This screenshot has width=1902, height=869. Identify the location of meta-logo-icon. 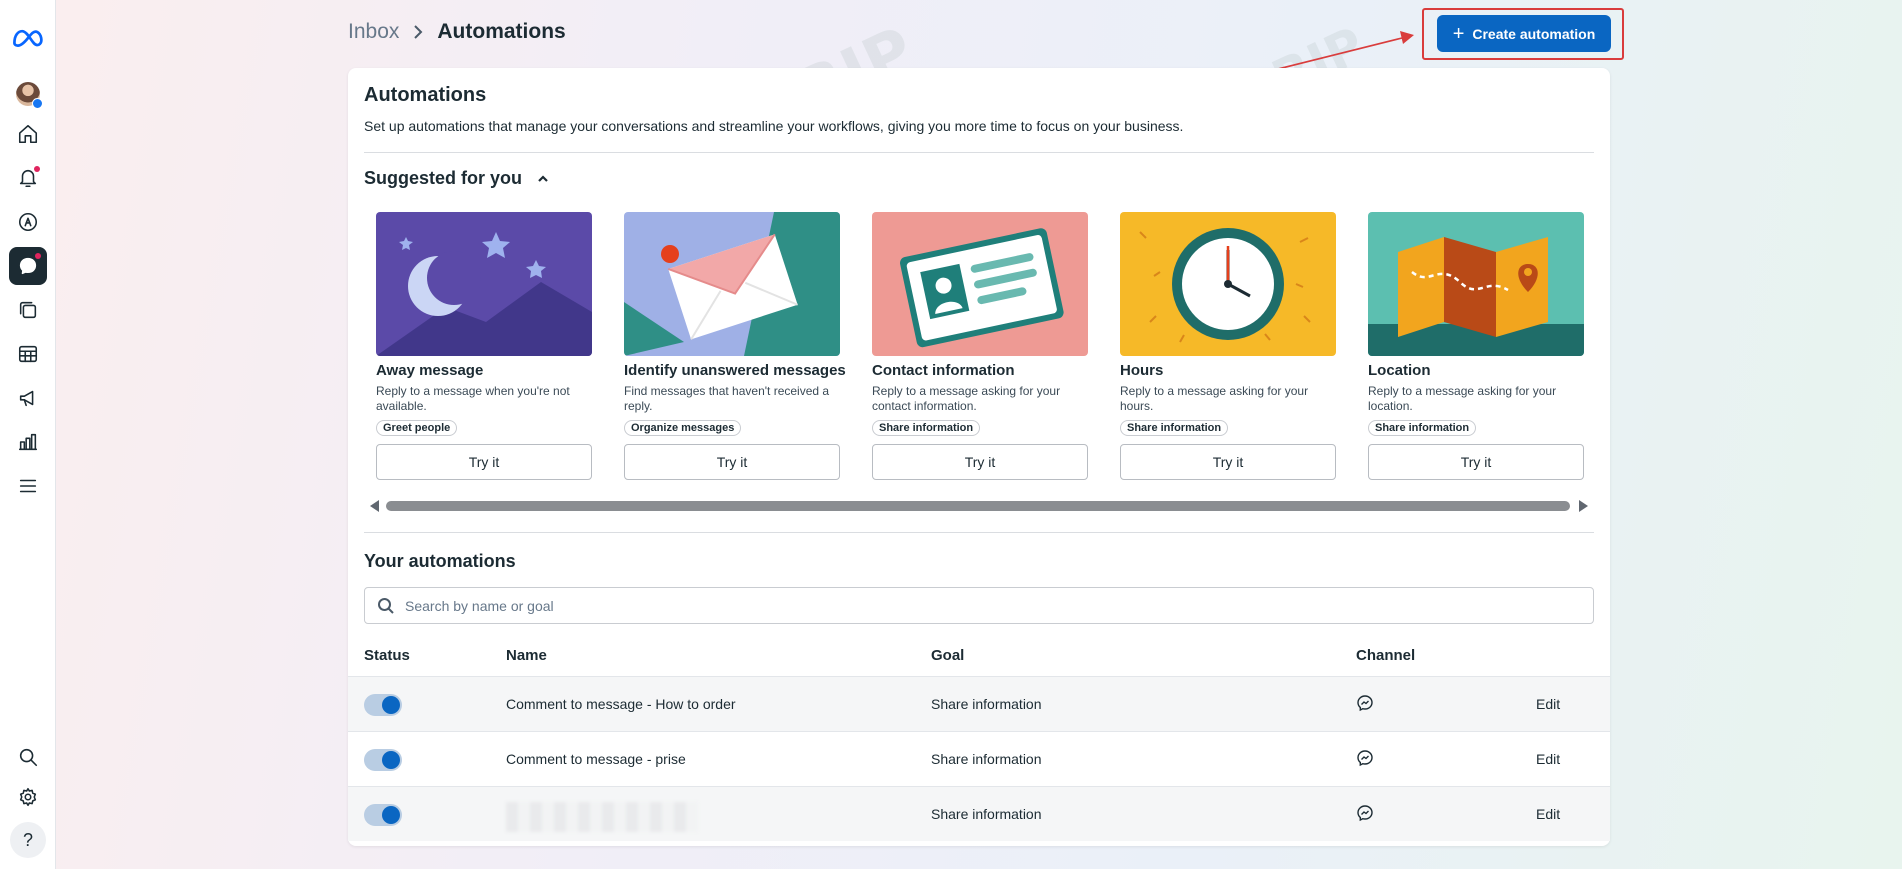
(28, 38).